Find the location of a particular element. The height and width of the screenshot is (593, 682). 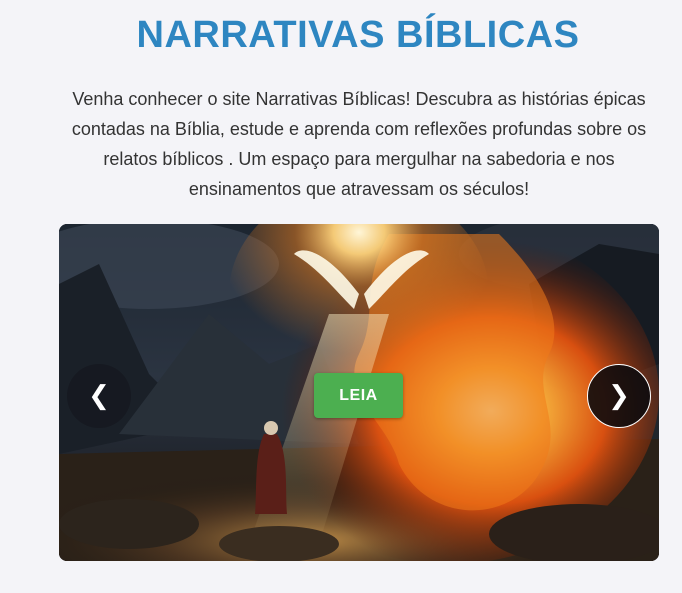

carousel-next-button: ❯ is located at coordinates (619, 396).